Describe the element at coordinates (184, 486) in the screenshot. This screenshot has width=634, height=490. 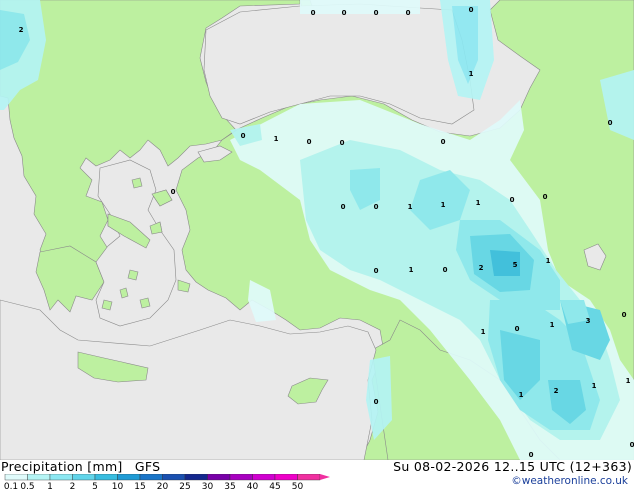
I see `scale-tick-label: 25` at that location.